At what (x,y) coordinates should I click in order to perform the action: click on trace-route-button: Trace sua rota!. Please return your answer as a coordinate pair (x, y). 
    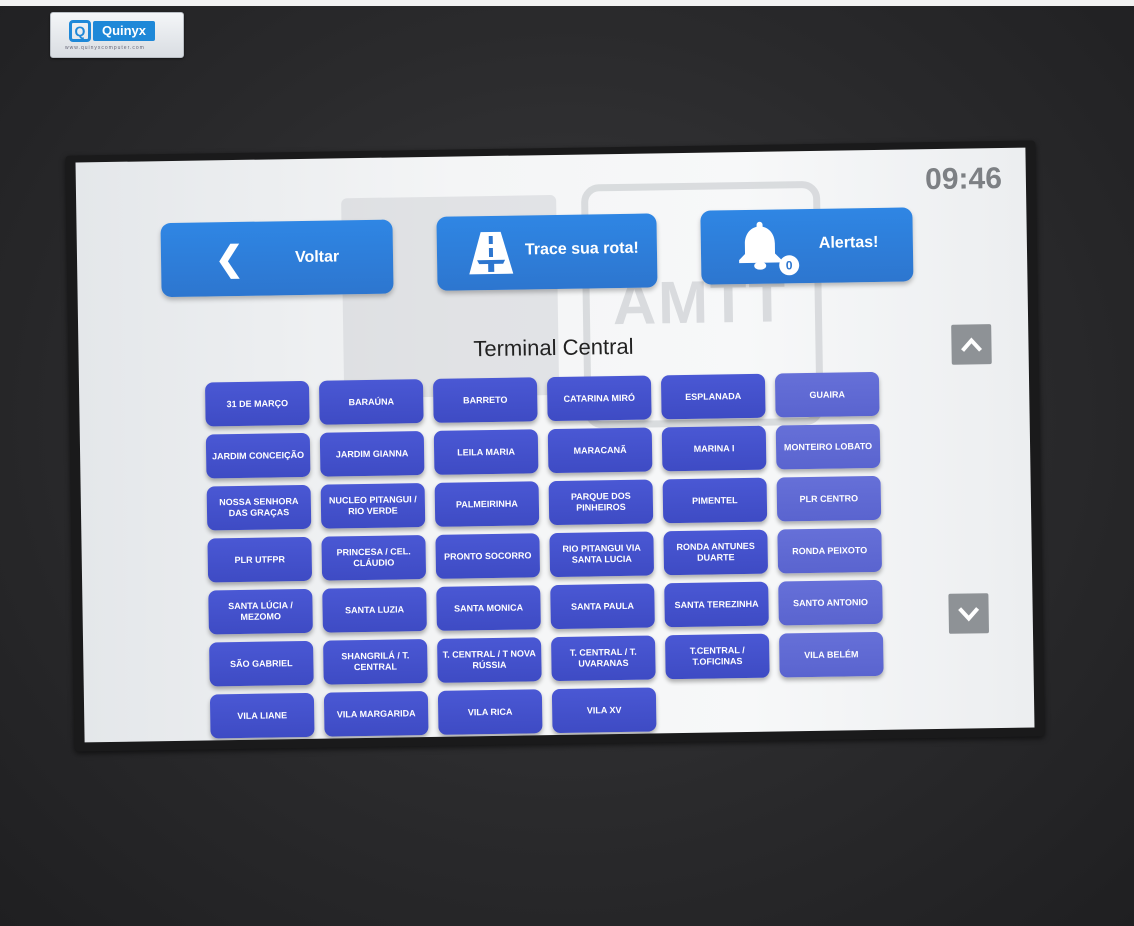
    Looking at the image, I should click on (547, 252).